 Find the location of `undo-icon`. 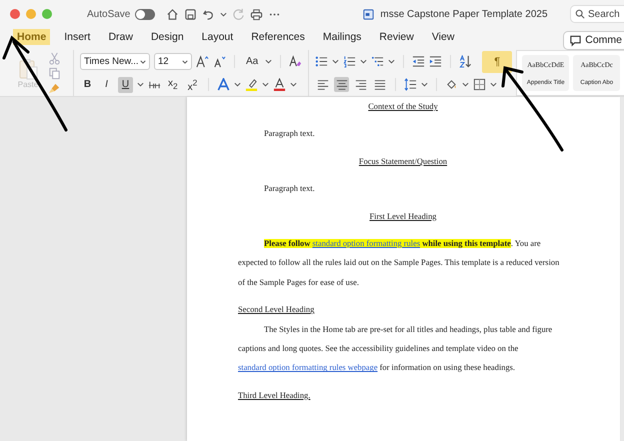

undo-icon is located at coordinates (209, 14).